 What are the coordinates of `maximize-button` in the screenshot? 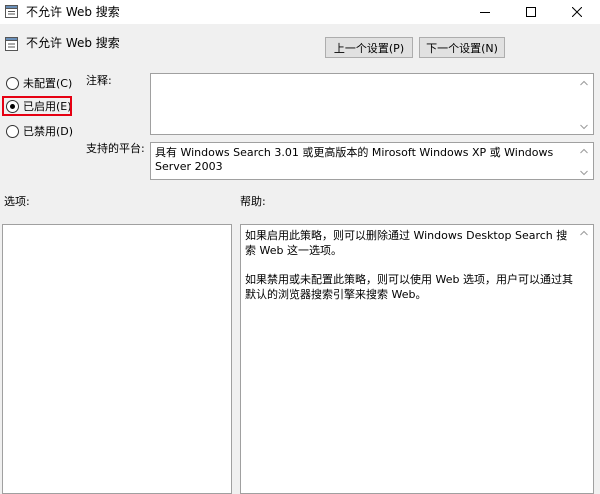 It's located at (531, 12).